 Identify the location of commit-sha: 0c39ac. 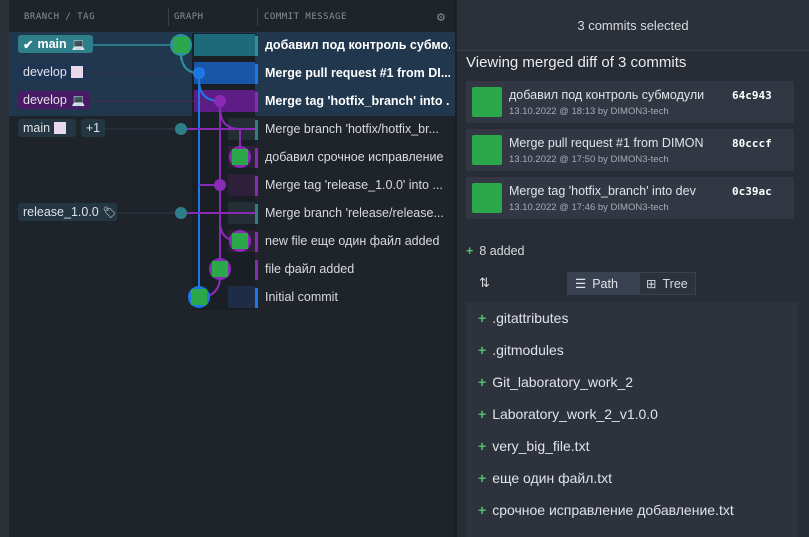
(752, 191).